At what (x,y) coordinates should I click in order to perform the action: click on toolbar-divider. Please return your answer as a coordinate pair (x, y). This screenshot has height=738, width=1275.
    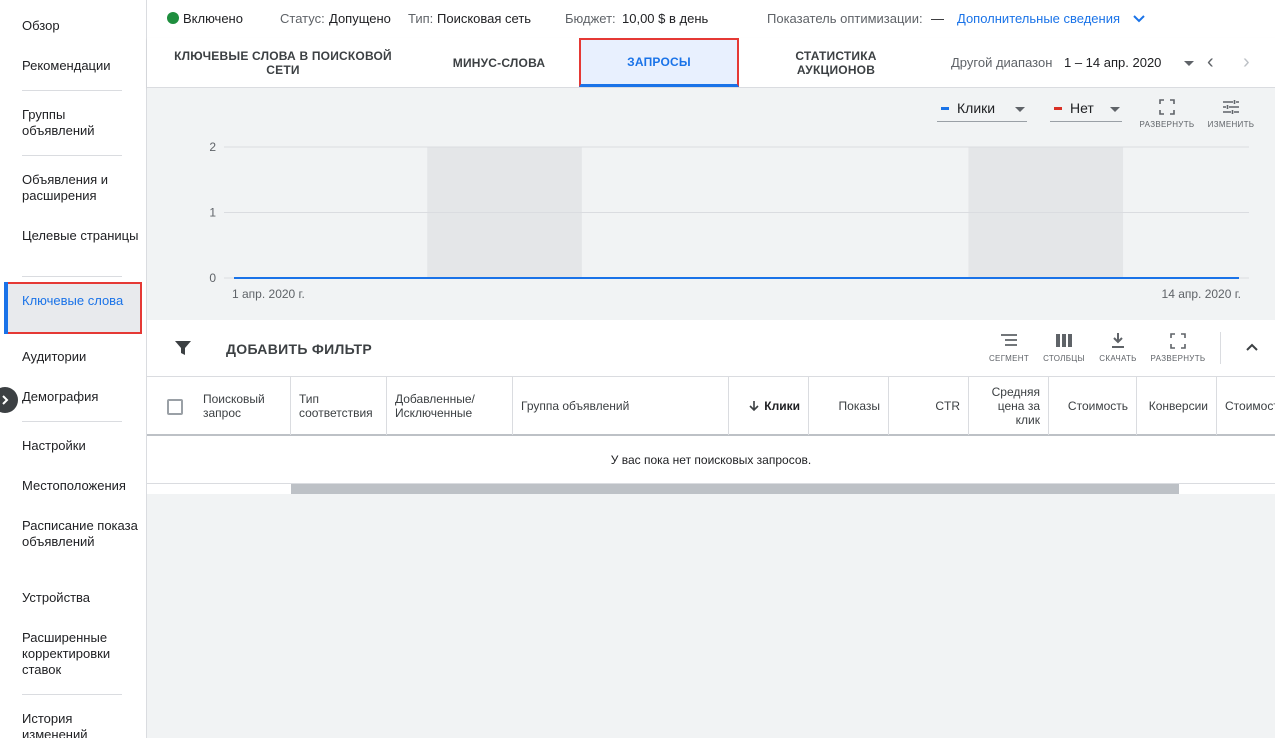
    Looking at the image, I should click on (1220, 348).